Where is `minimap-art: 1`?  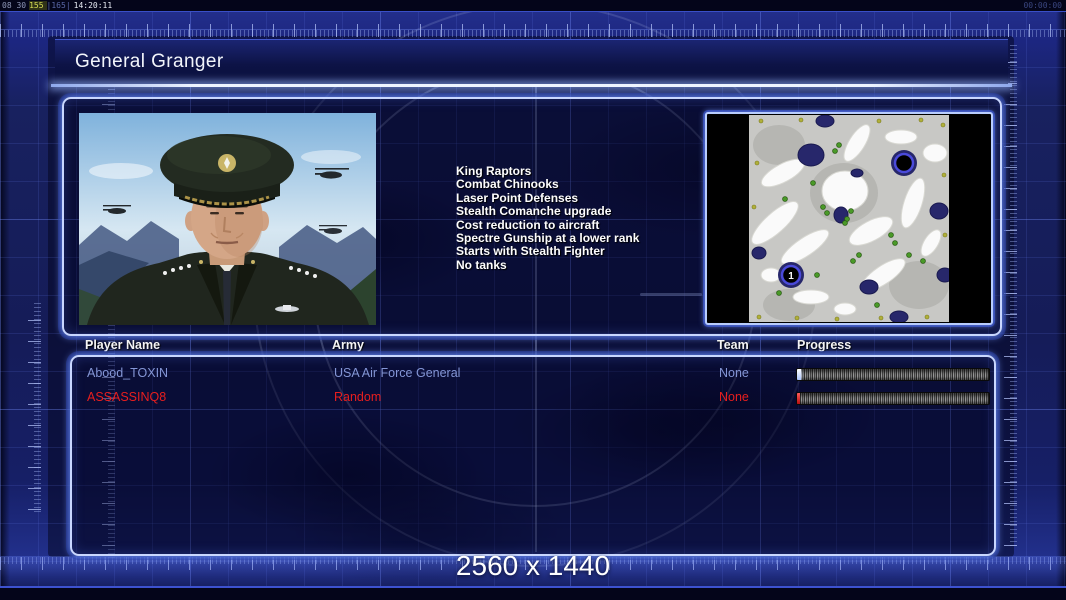
minimap-art: 1 is located at coordinates (851, 219).